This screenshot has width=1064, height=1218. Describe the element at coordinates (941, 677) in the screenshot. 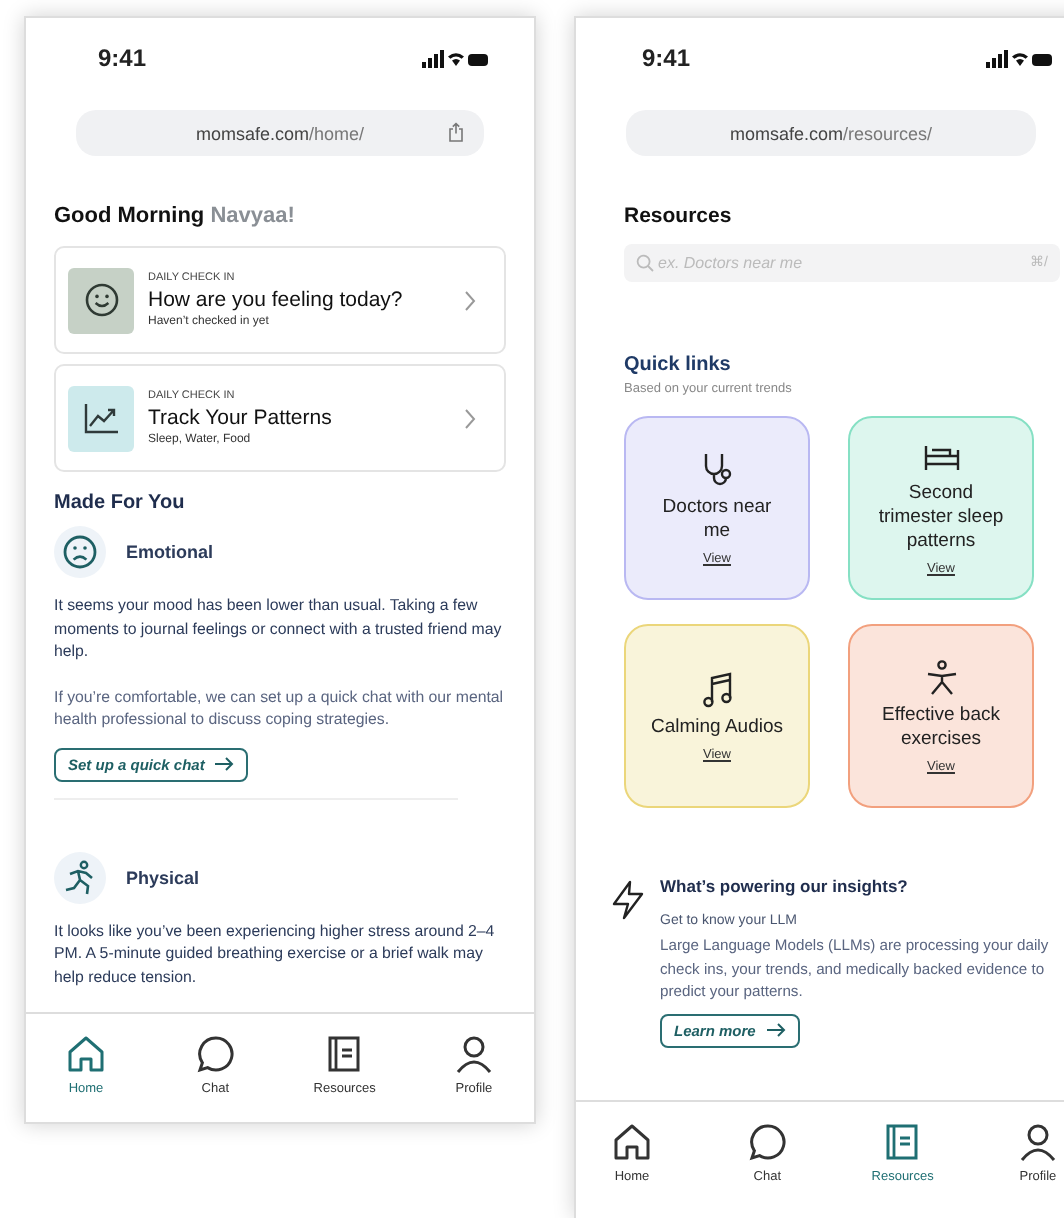

I see `person-icon` at that location.